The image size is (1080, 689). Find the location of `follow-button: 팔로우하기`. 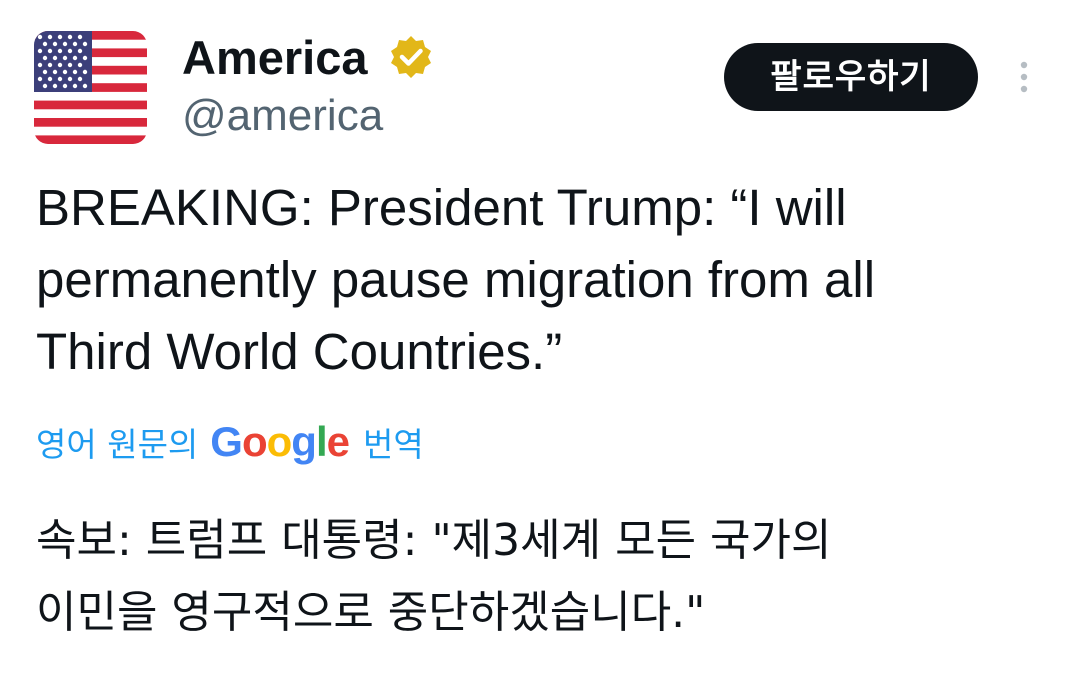

follow-button: 팔로우하기 is located at coordinates (851, 77).